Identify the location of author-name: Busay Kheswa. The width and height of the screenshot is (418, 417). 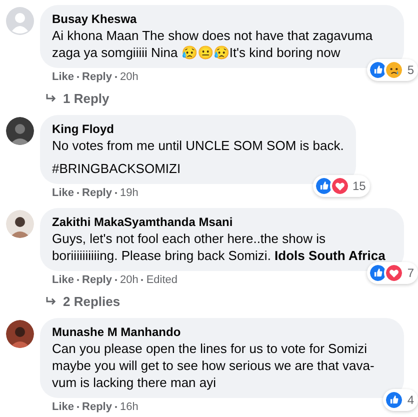
(222, 19).